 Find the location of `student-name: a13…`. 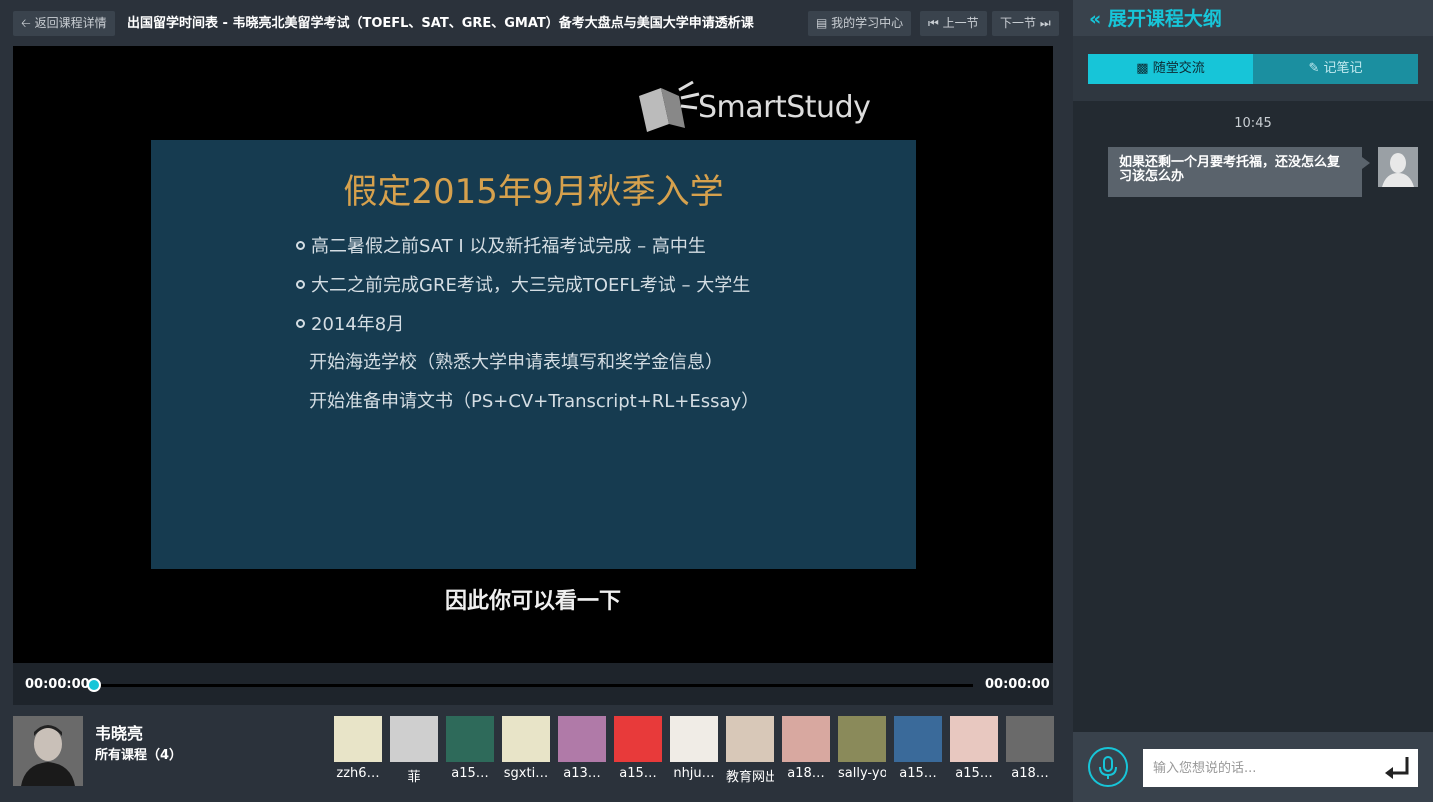

student-name: a13… is located at coordinates (582, 773).